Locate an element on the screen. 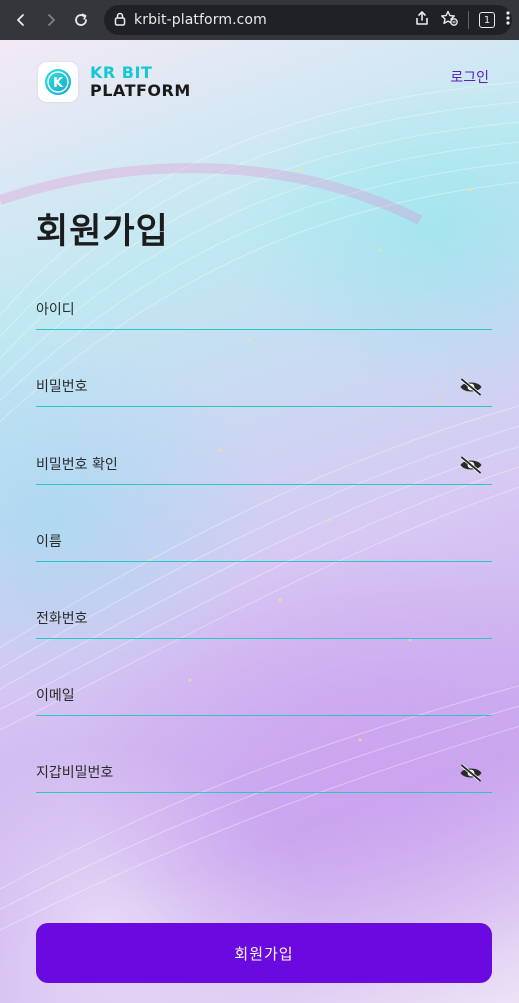 This screenshot has height=1003, width=519. username-input is located at coordinates (264, 309).